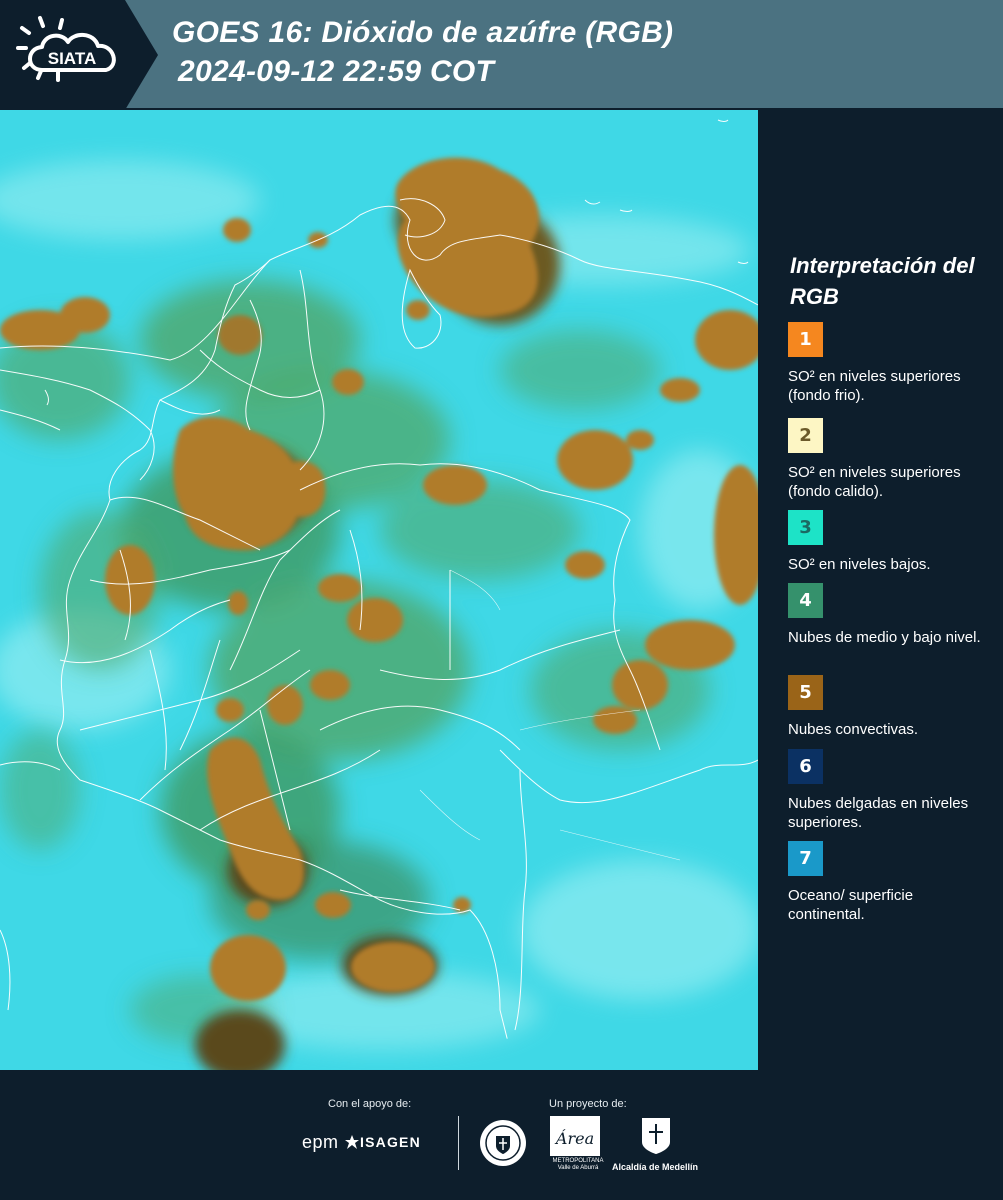  Describe the element at coordinates (888, 615) in the screenshot. I see `legend-item-4: 4 Nubes de medio y bajo nivel.` at that location.